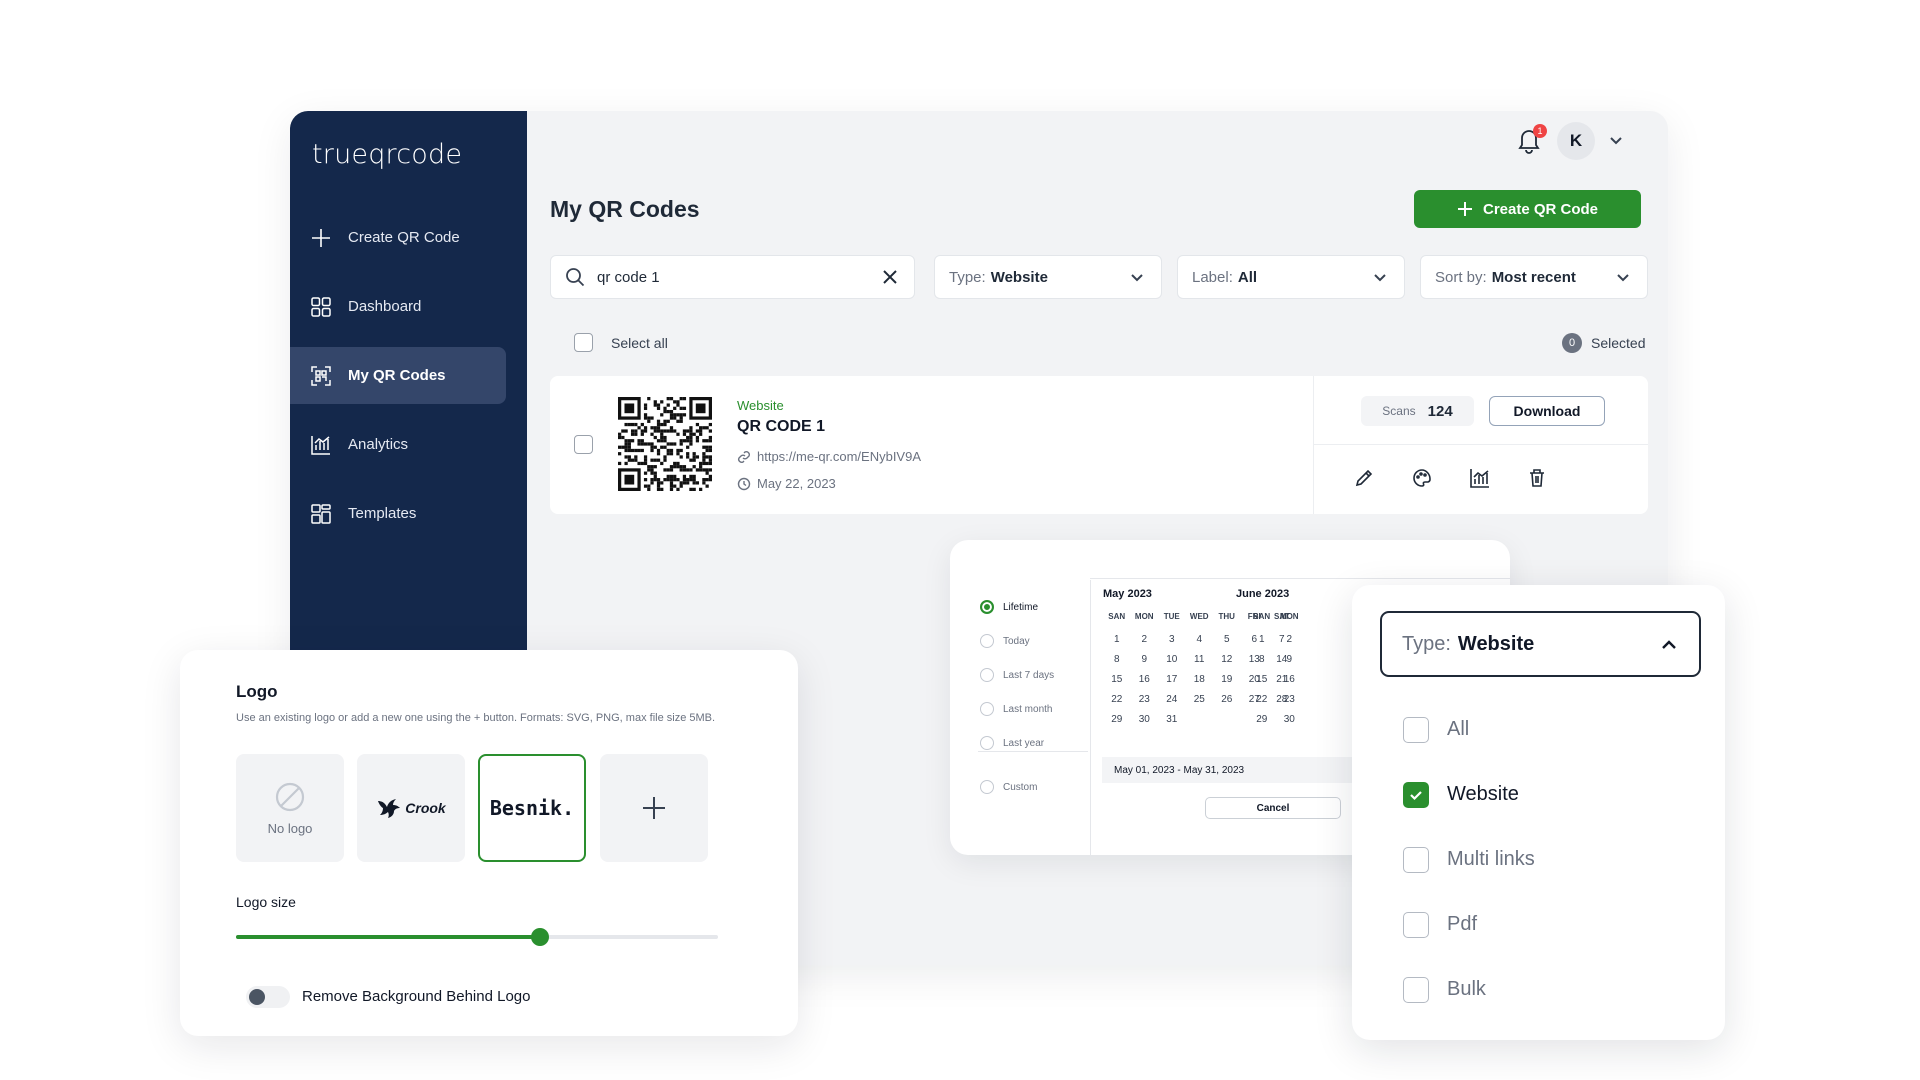  I want to click on date-option-today: Today, so click(1017, 641).